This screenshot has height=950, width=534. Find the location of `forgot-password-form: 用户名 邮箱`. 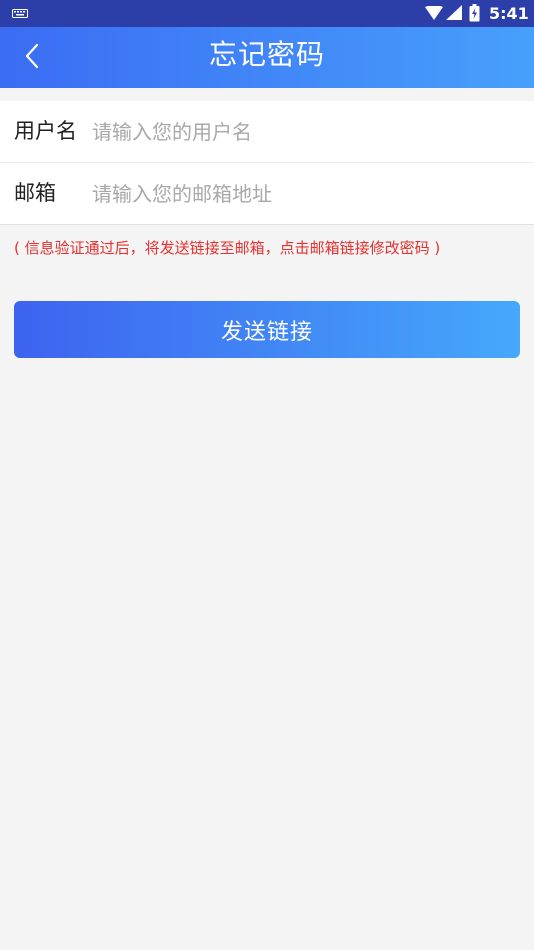

forgot-password-form: 用户名 邮箱 is located at coordinates (267, 163).